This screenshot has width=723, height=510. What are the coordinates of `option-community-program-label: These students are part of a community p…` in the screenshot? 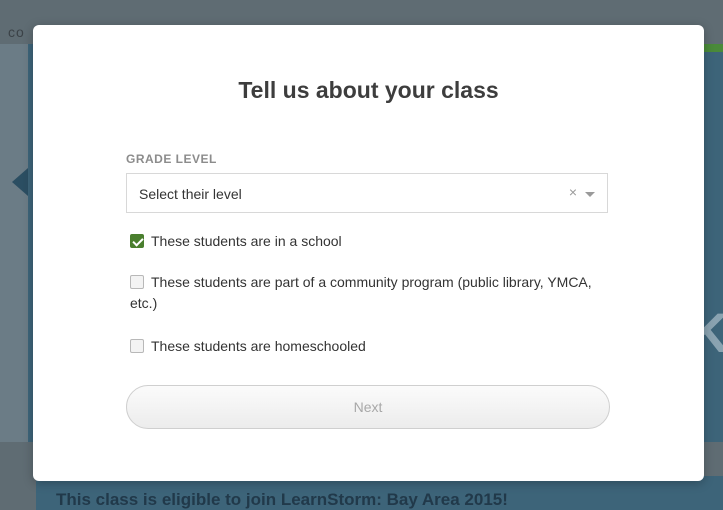 It's located at (361, 292).